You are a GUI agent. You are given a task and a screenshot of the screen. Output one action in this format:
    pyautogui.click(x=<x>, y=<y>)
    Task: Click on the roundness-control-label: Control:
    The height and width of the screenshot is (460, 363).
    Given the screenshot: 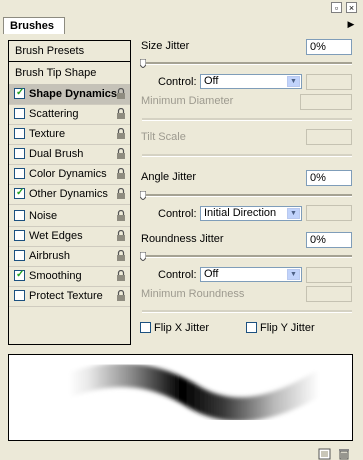 What is the action you would take?
    pyautogui.click(x=177, y=275)
    